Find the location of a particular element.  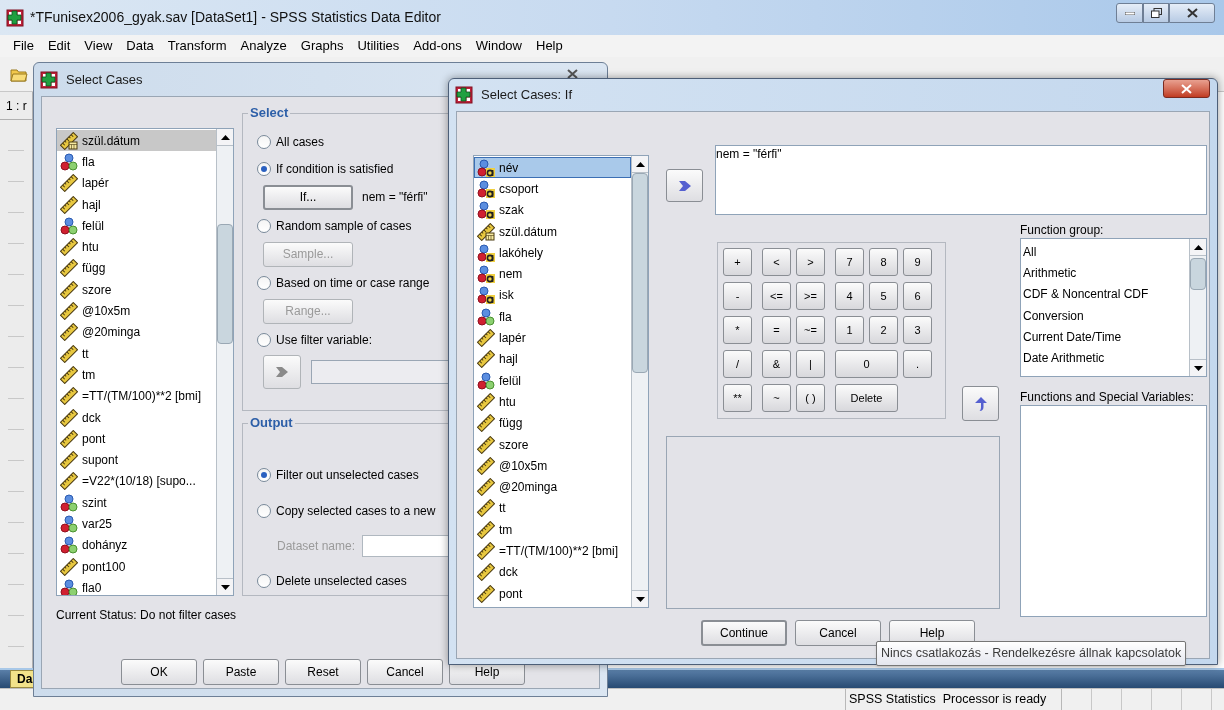

keypad-key: / is located at coordinates (737, 364).